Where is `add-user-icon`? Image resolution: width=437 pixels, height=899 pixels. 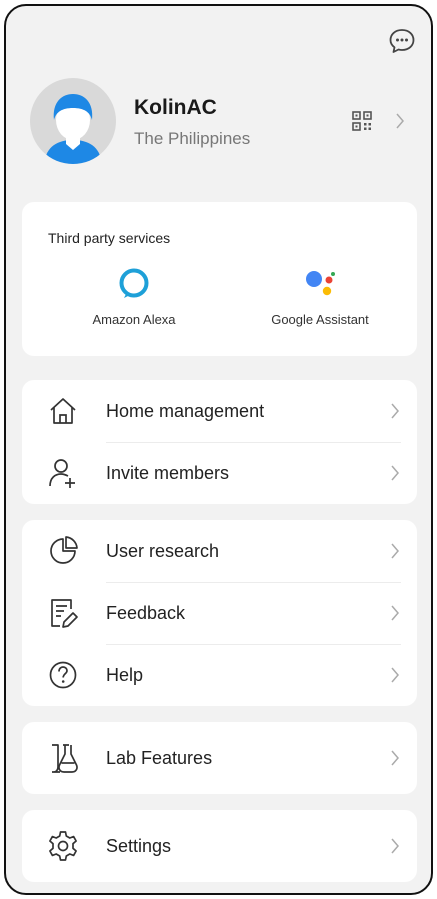
add-user-icon is located at coordinates (62, 473).